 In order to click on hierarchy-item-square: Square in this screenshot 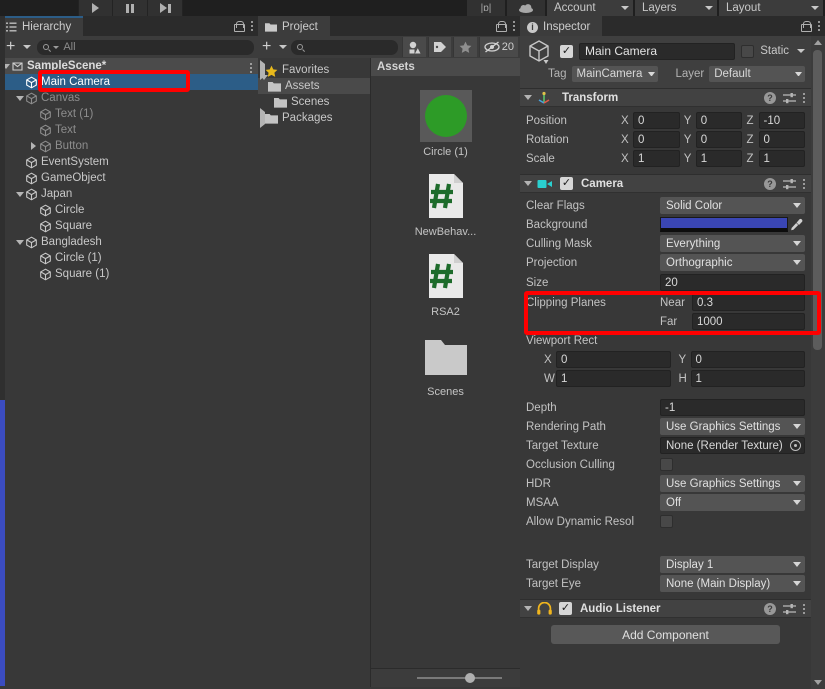, I will do `click(129, 226)`.